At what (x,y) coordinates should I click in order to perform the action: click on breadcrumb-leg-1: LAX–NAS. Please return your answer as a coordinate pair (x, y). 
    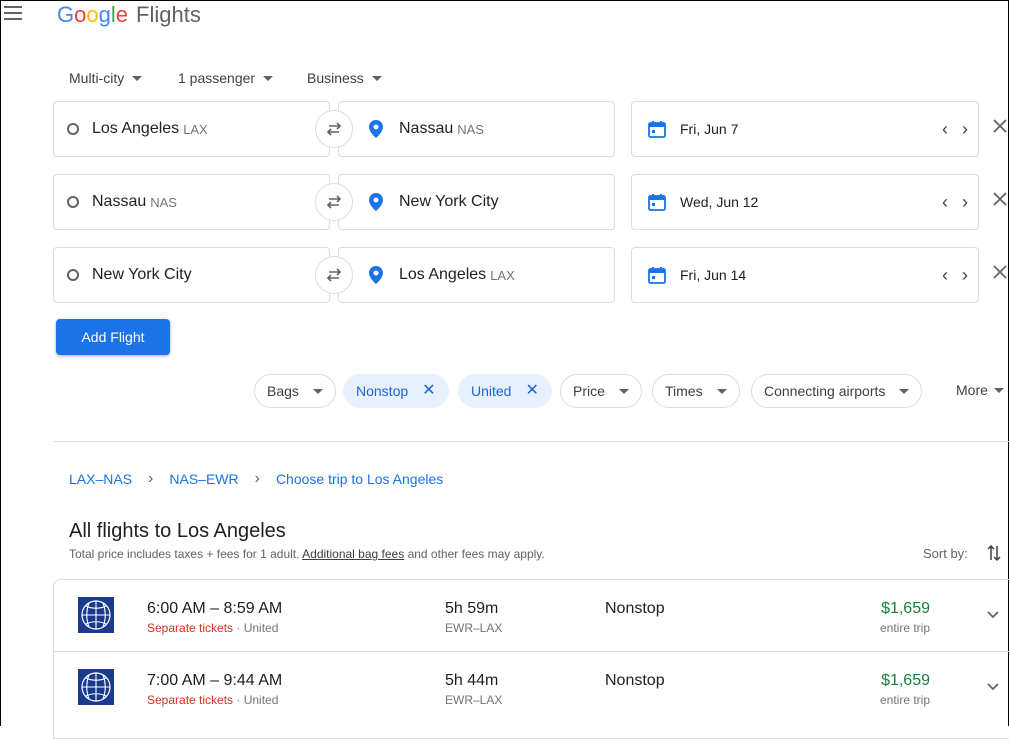
    Looking at the image, I should click on (100, 479).